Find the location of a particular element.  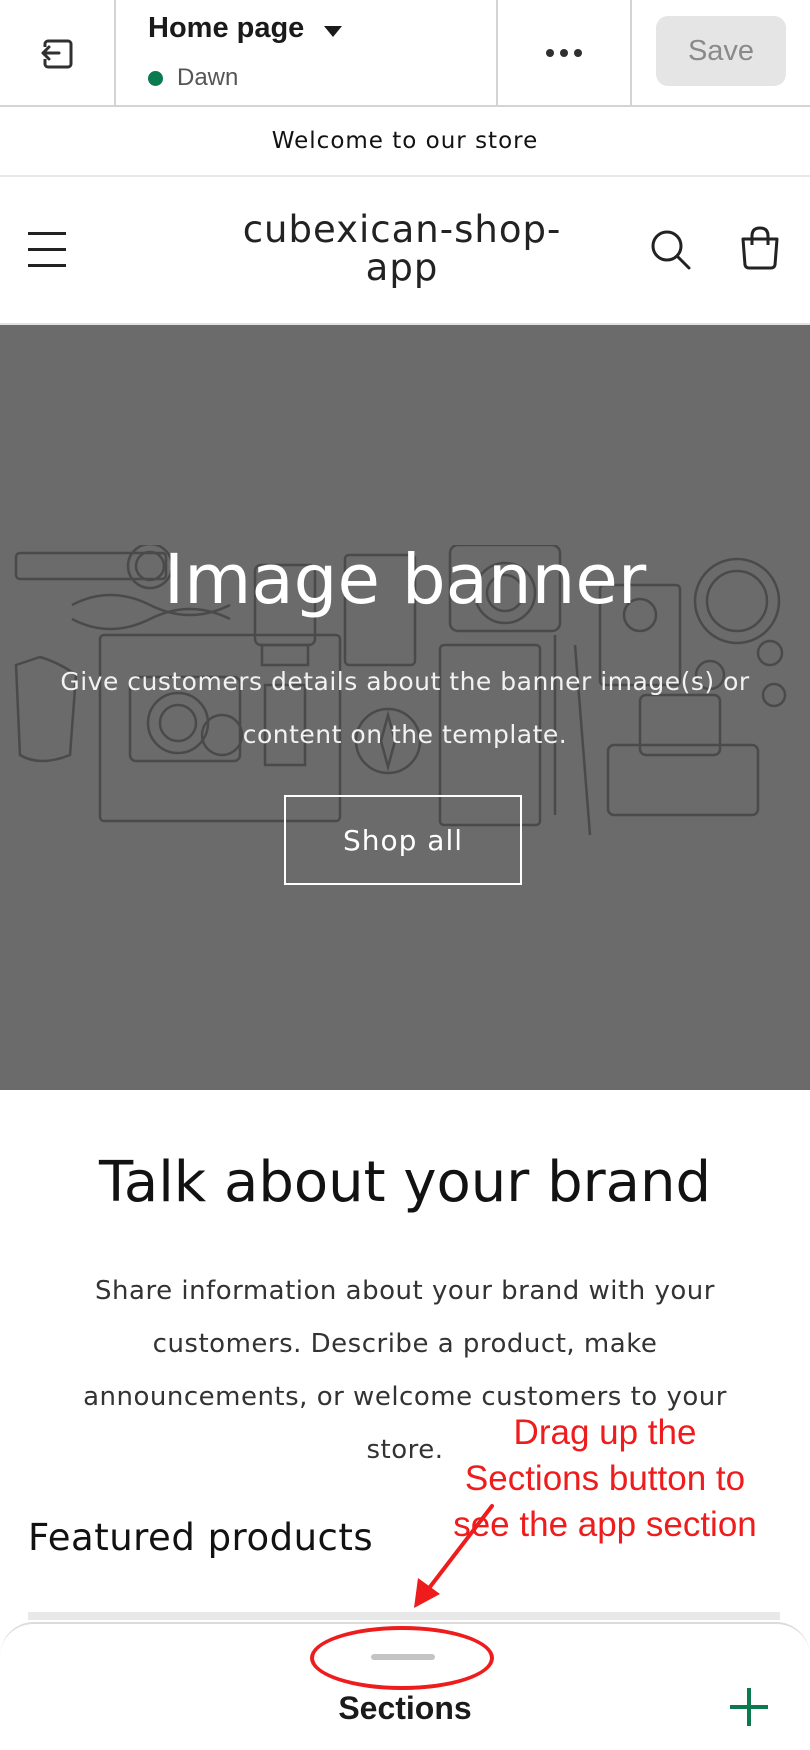

theme-status: Dawn is located at coordinates (193, 78).